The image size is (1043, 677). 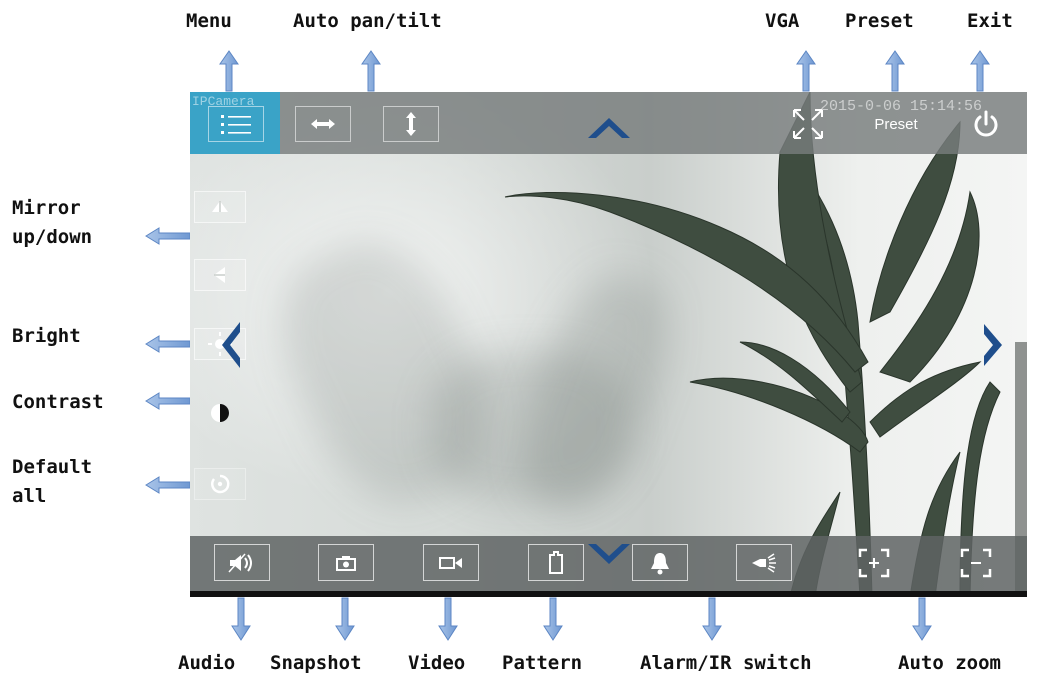 I want to click on pattern-icon, so click(x=556, y=562).